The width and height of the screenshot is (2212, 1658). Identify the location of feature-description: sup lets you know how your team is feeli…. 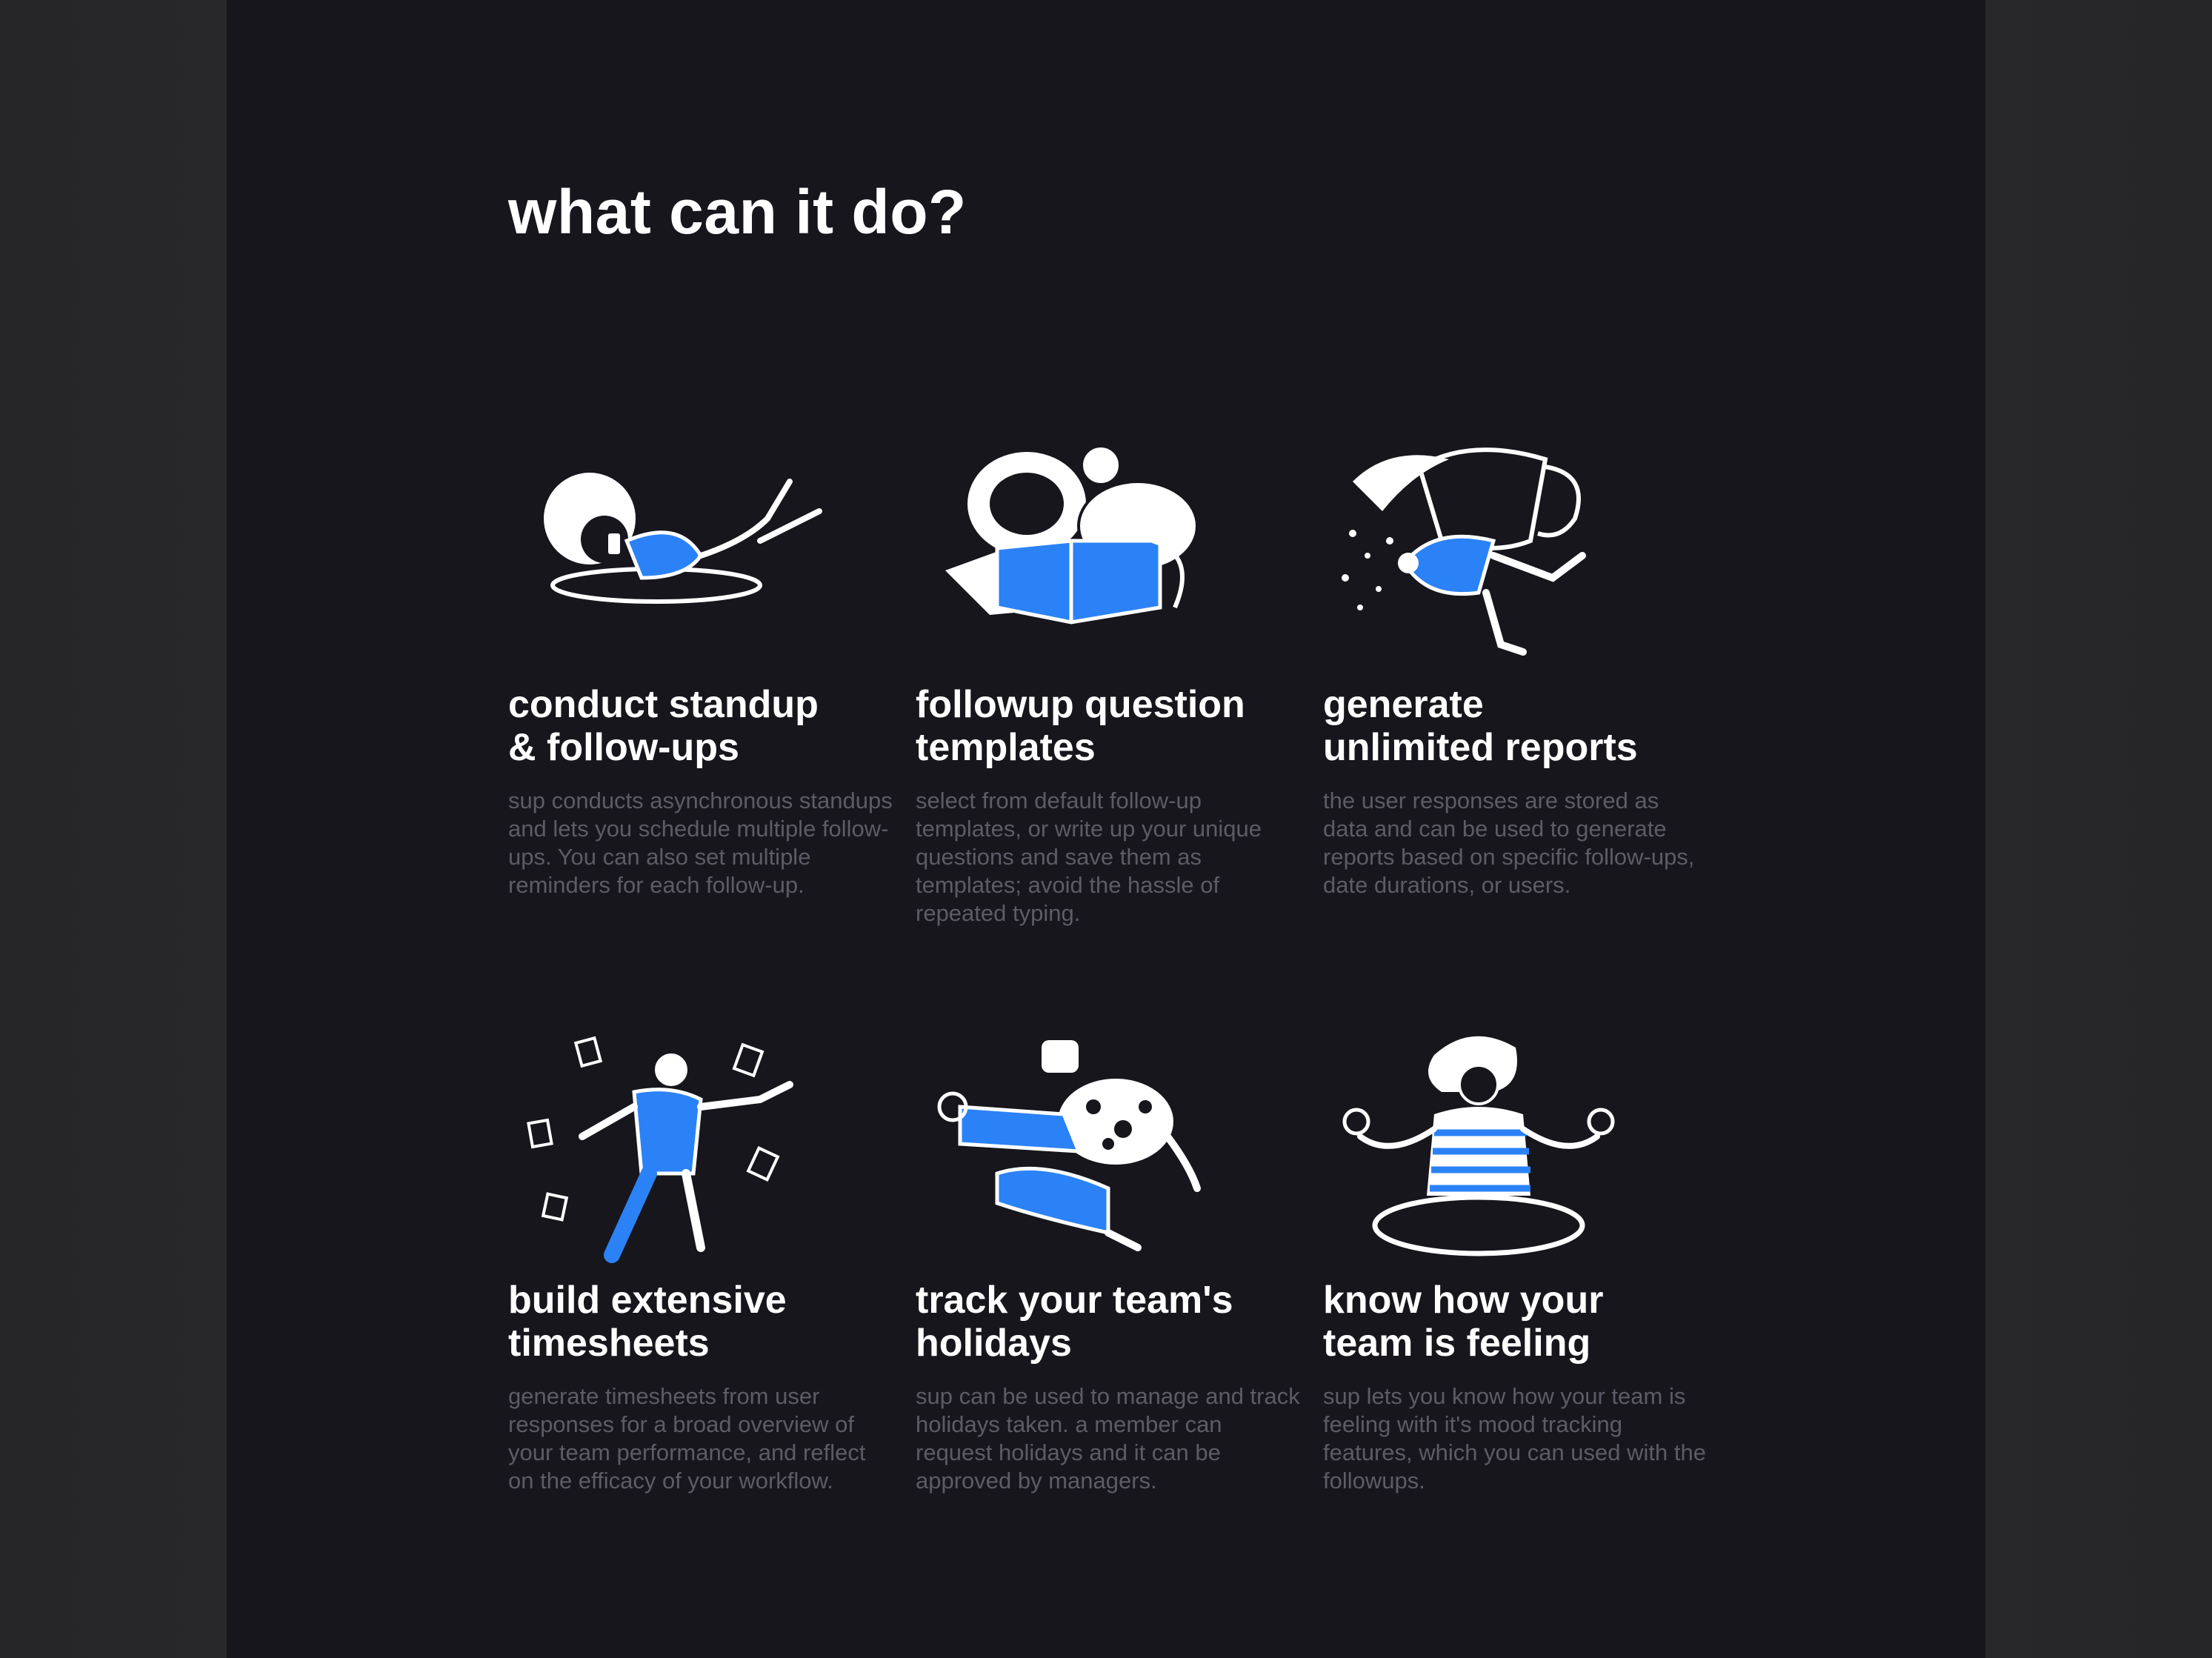
(1514, 1438).